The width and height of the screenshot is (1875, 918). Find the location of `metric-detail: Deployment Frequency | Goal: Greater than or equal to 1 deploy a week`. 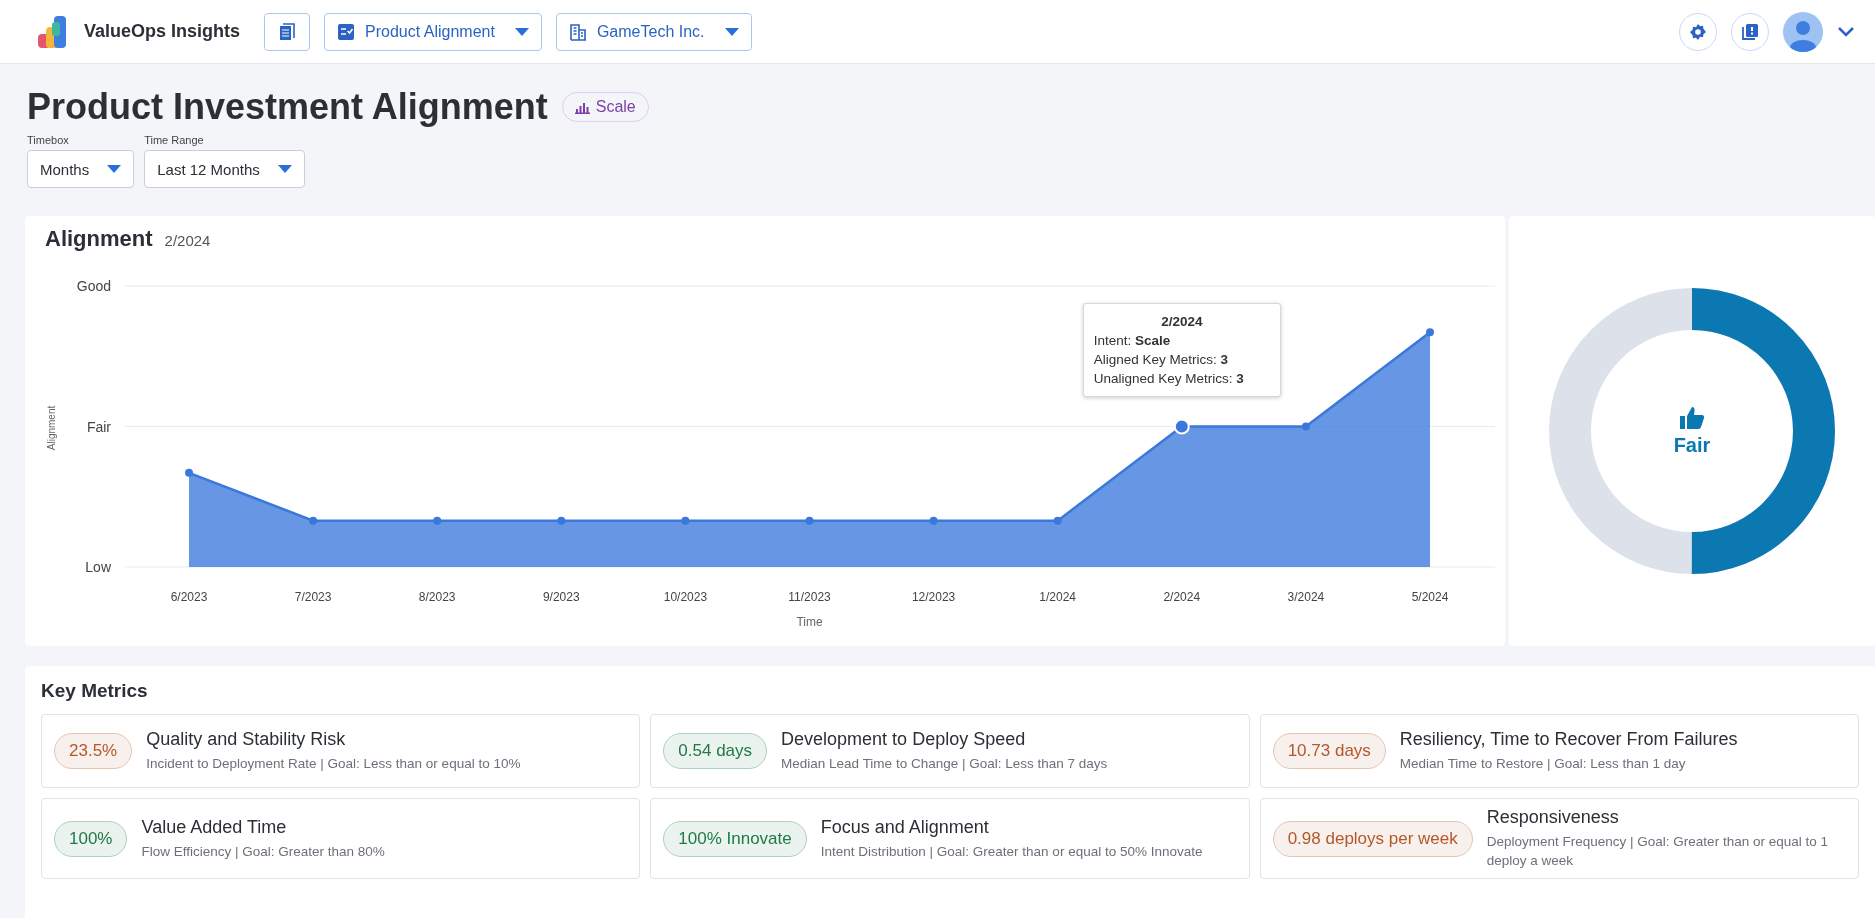

metric-detail: Deployment Frequency | Goal: Greater than or equal to 1 deploy a week is located at coordinates (1657, 851).